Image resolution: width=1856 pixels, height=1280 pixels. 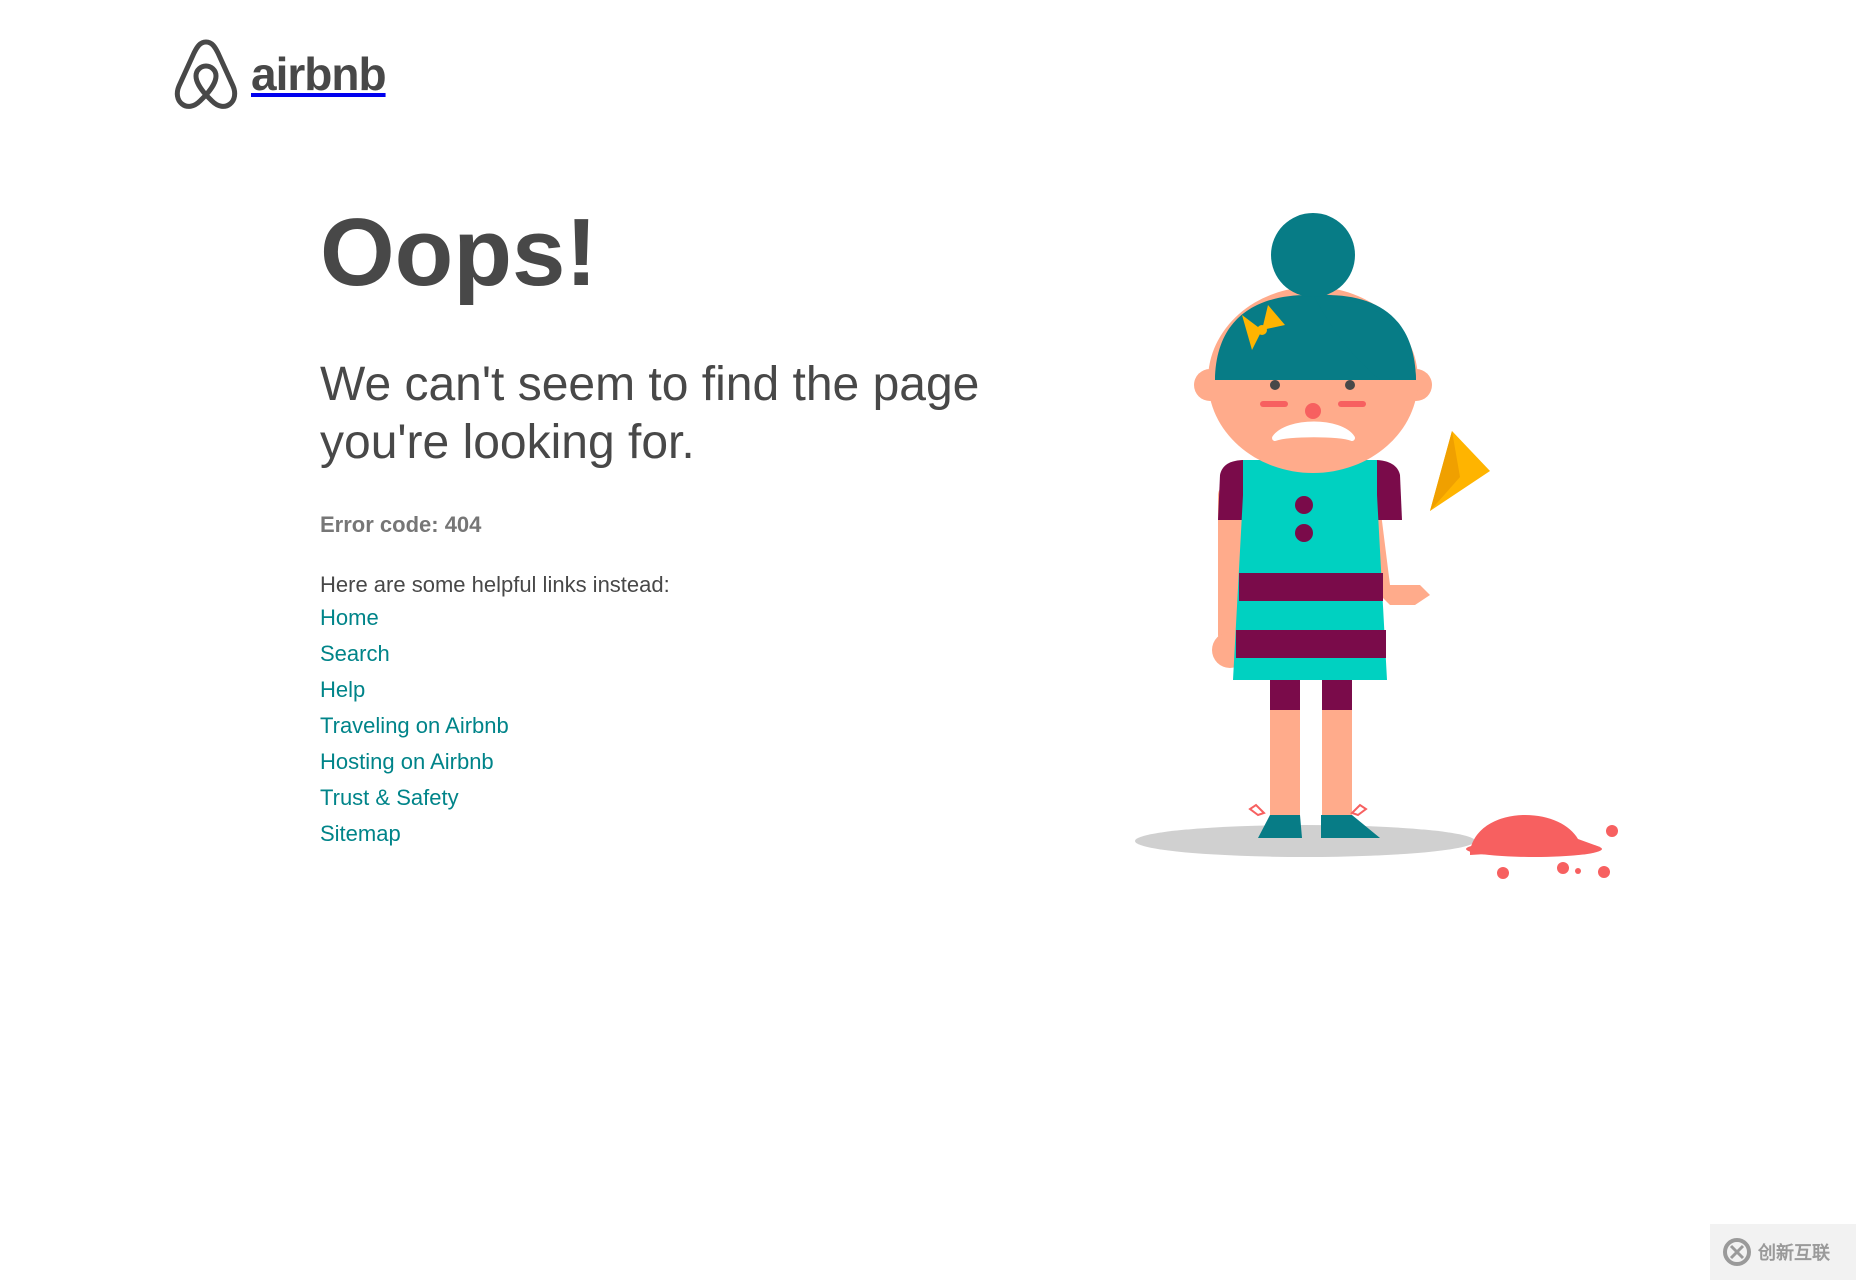 I want to click on watermark-text: 创新互联, so click(x=1794, y=1253).